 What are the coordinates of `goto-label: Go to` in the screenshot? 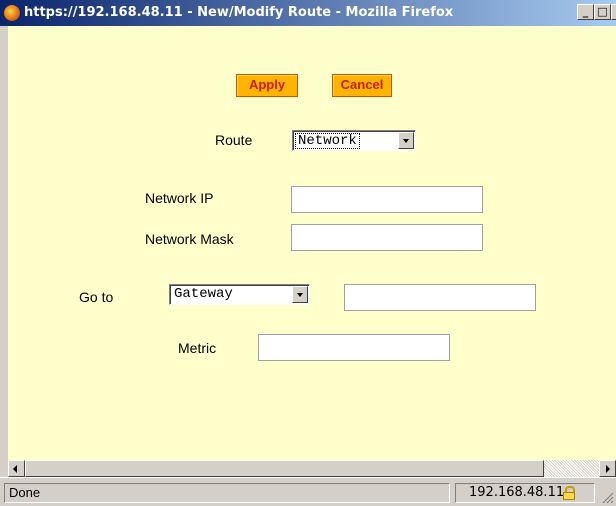 It's located at (96, 297).